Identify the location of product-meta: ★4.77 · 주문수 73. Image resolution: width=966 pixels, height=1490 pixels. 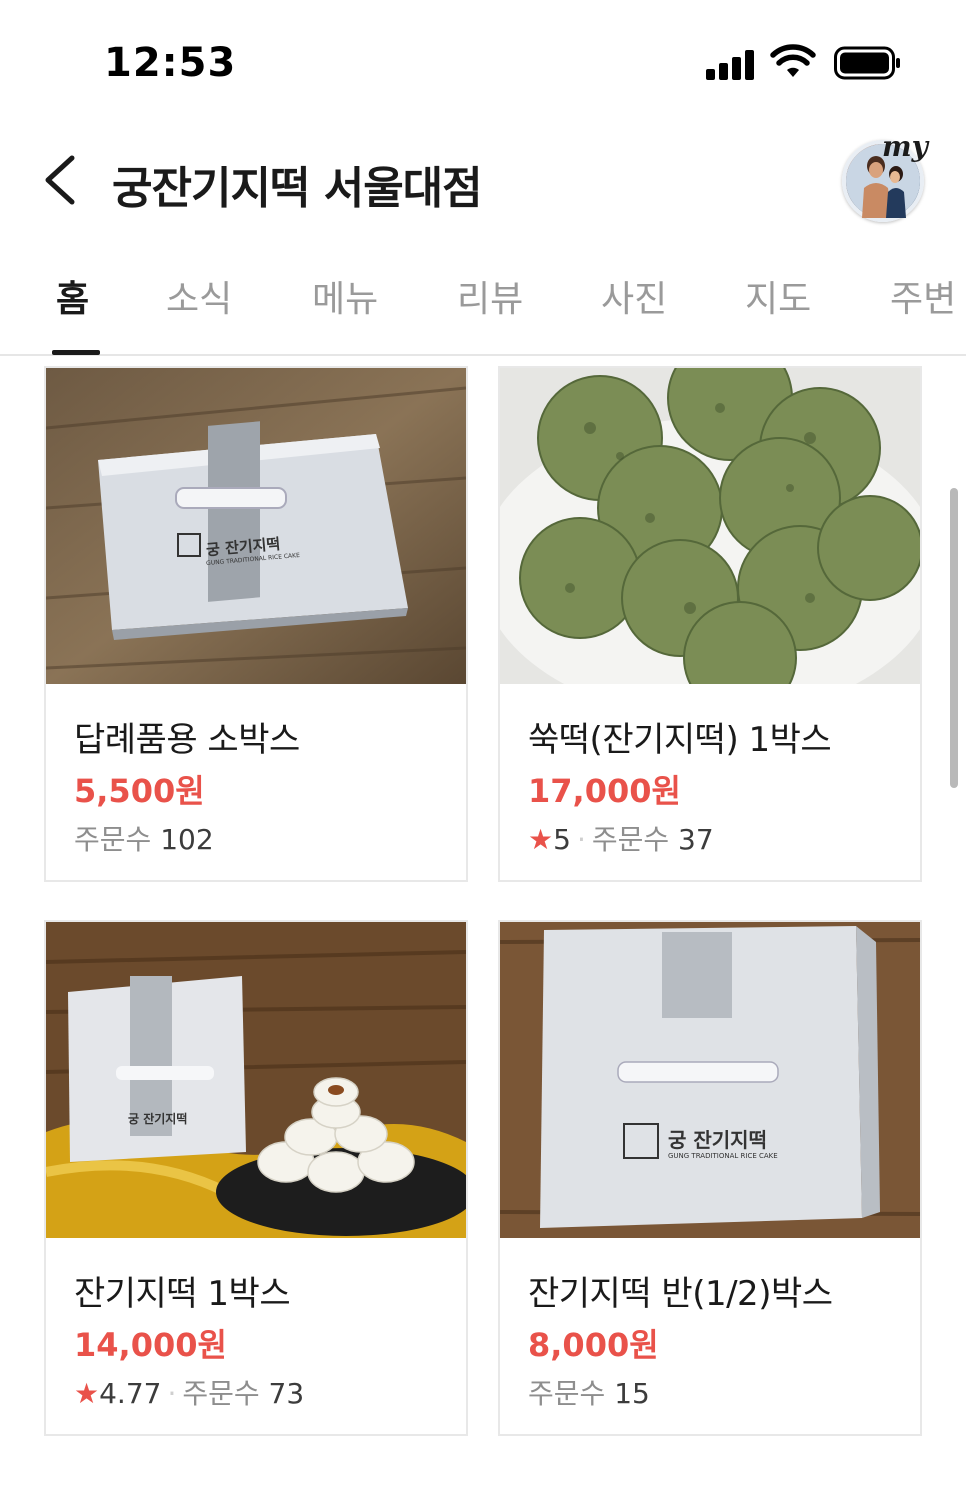
(189, 1392).